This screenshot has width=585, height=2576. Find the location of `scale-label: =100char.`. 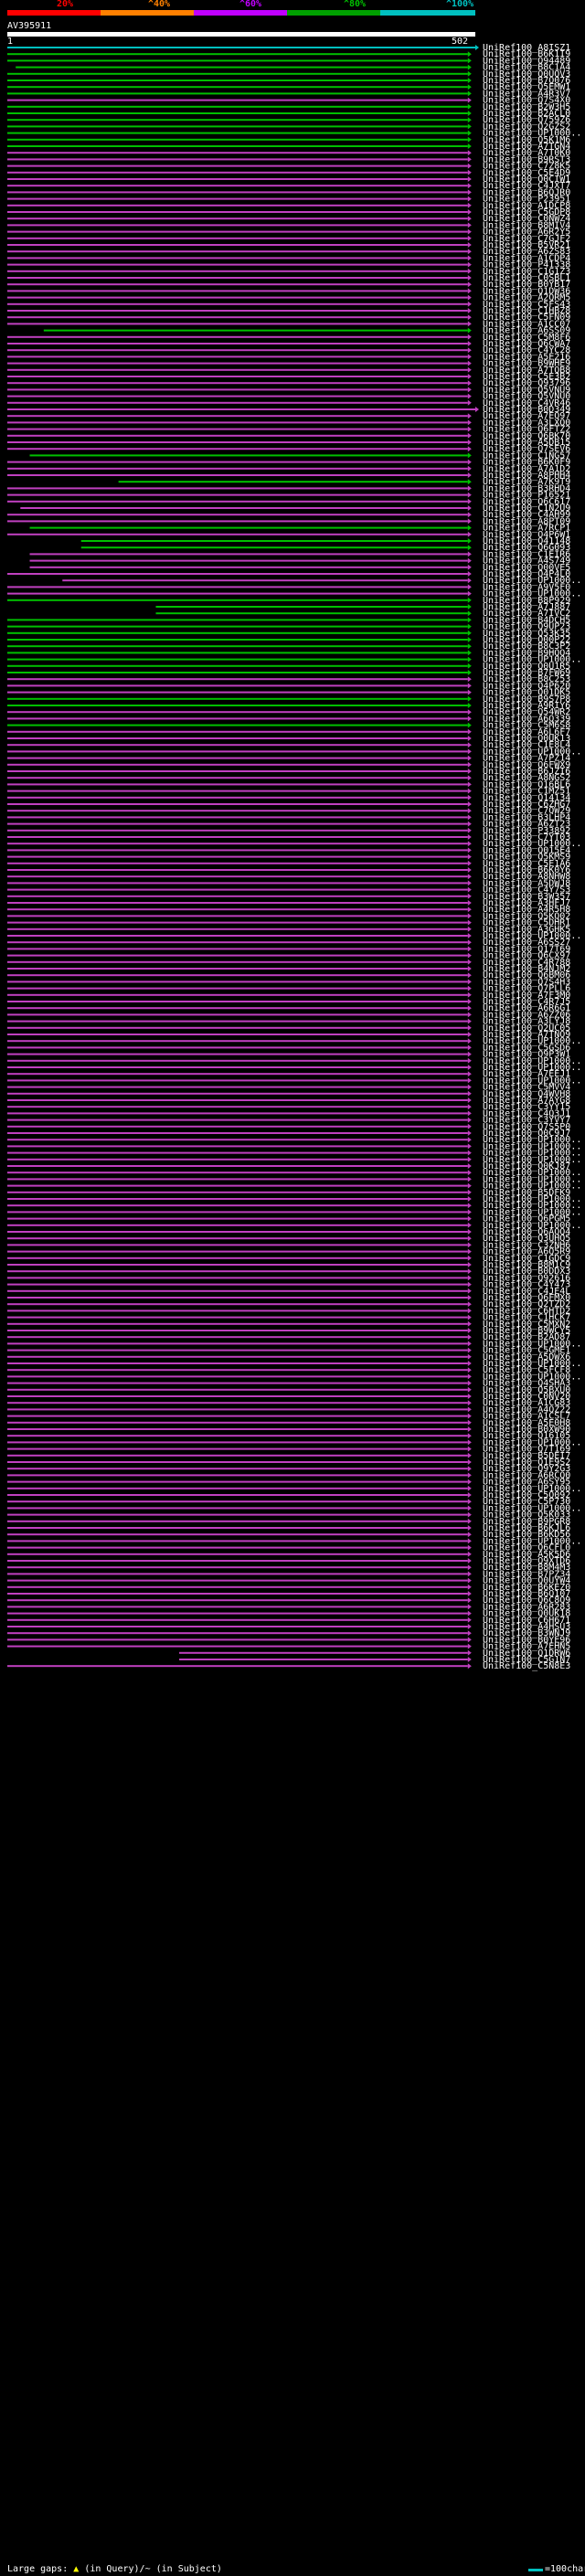

scale-label: =100char. is located at coordinates (565, 2569).